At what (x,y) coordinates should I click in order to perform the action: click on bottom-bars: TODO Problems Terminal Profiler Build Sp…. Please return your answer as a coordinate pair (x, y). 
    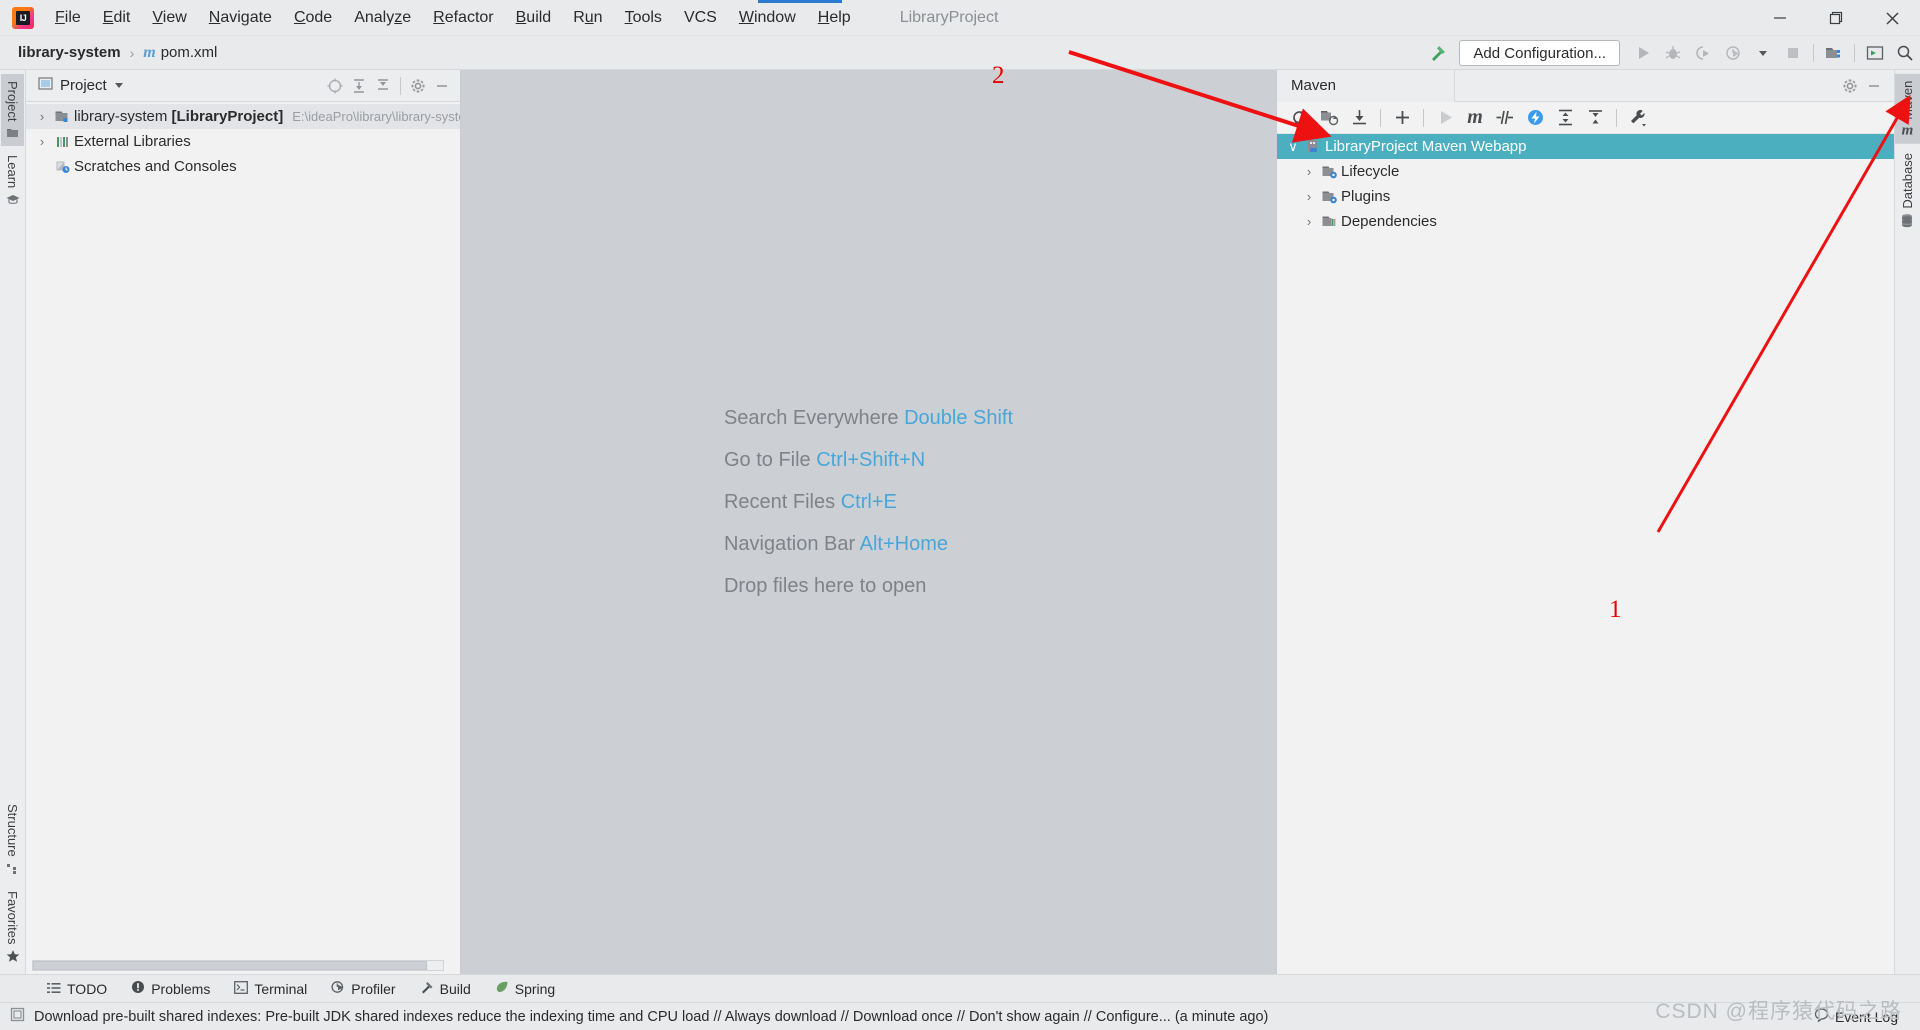
    Looking at the image, I should click on (960, 1002).